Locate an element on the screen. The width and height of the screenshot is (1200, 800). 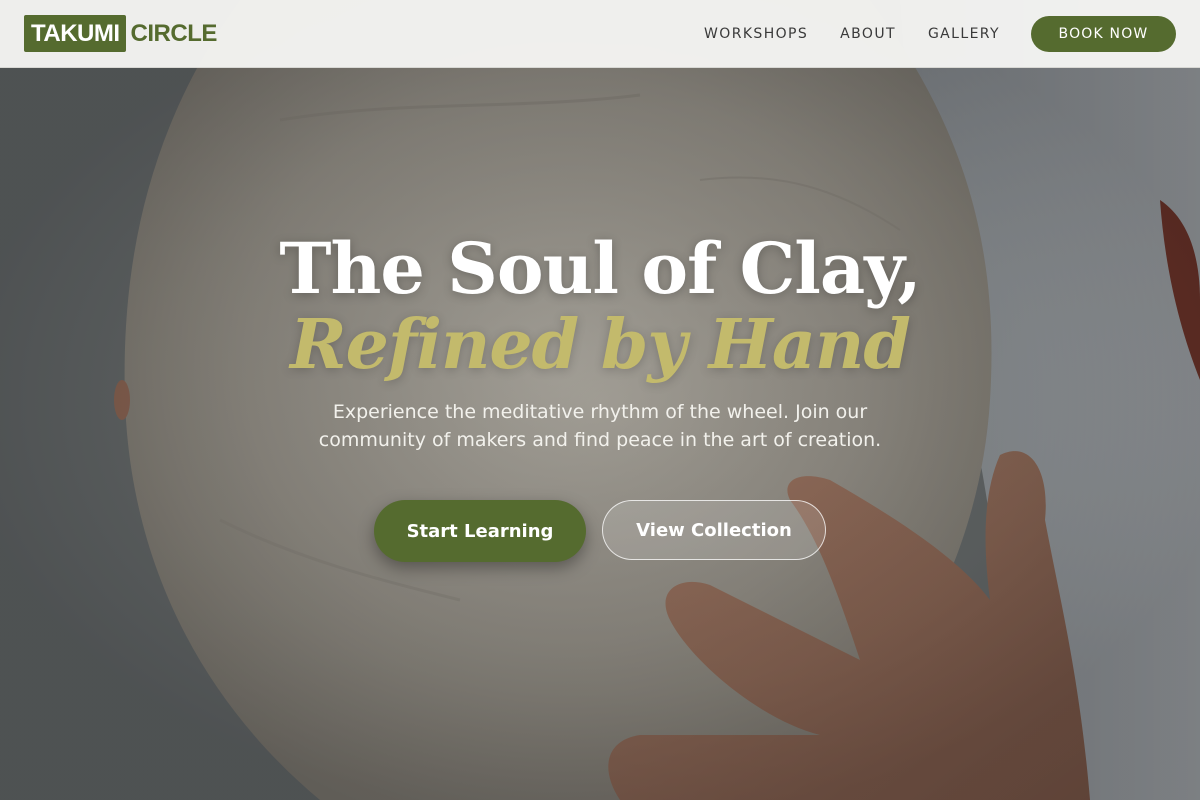
brand-logo: TAKUMI CIRCLE is located at coordinates (120, 33).